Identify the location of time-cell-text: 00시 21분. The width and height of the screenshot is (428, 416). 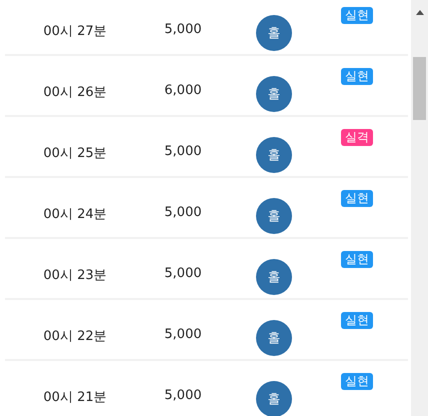
(75, 397).